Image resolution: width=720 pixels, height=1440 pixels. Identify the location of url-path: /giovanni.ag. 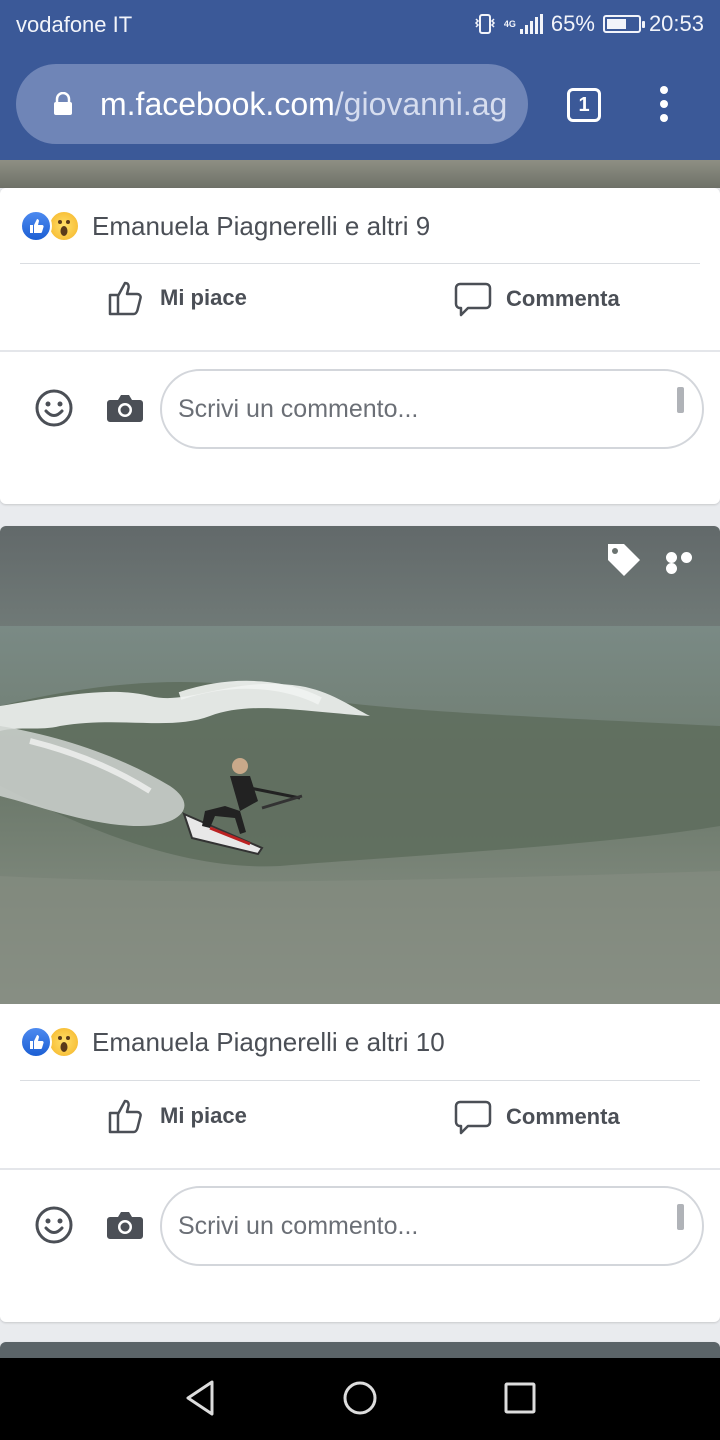
(421, 104).